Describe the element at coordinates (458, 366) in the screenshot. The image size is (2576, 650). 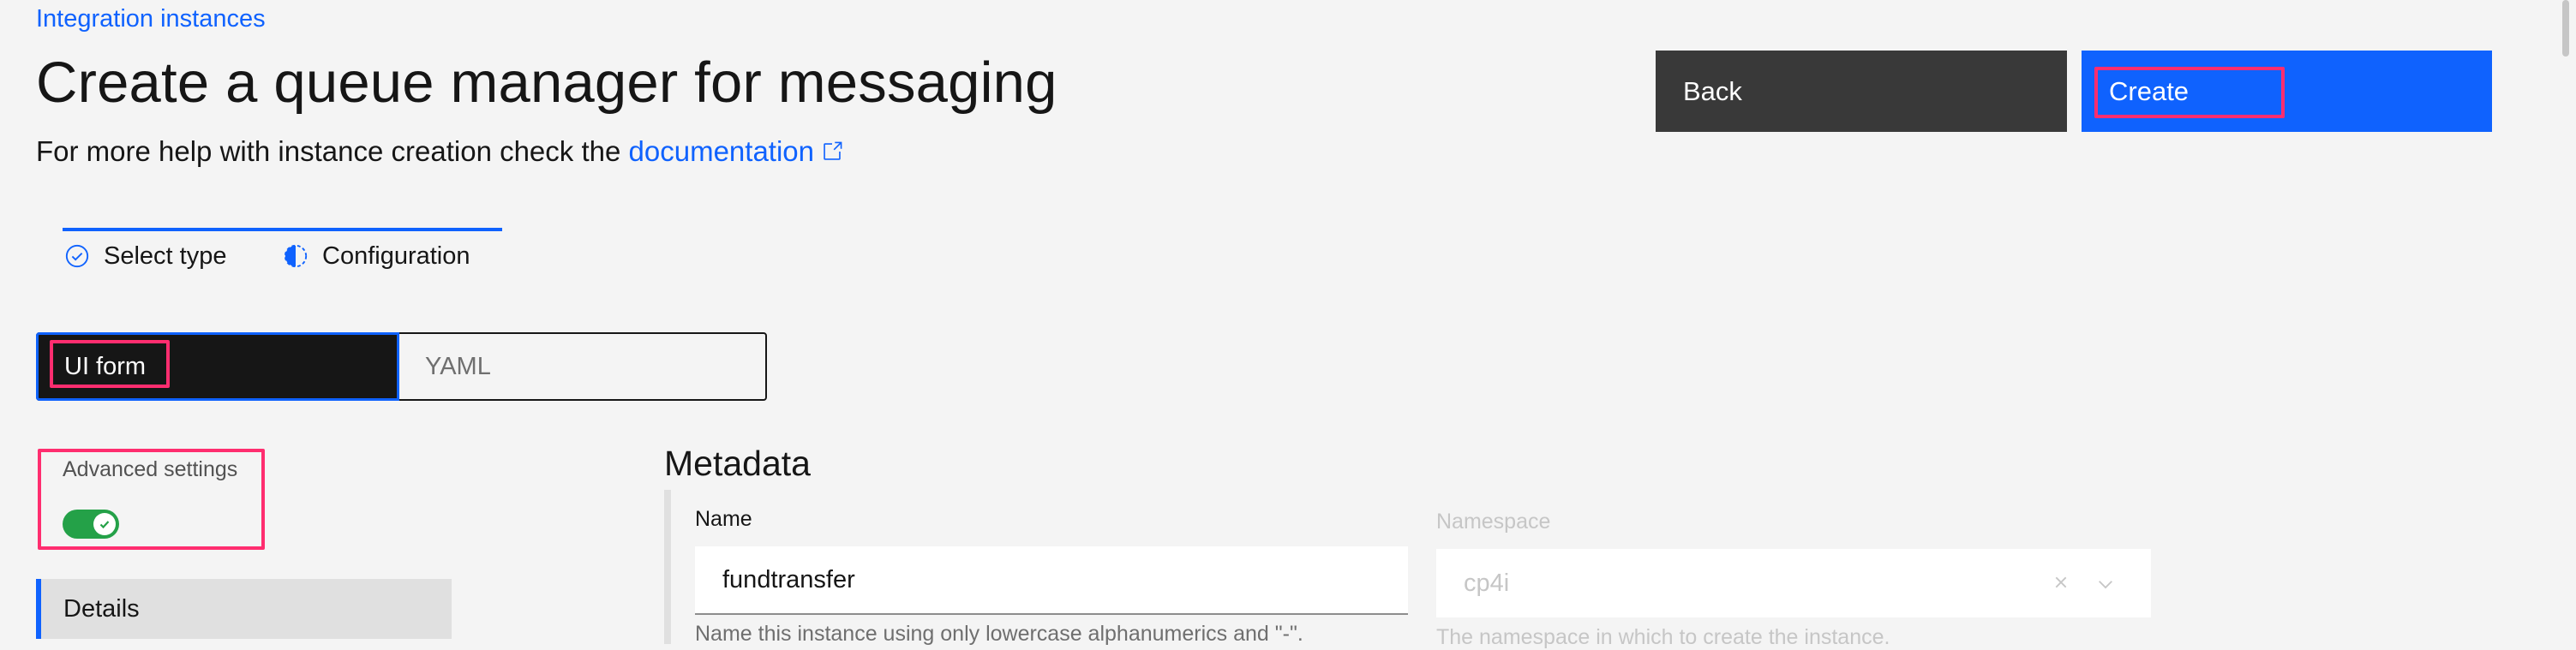
I see `yaml-tab-label: YAML` at that location.